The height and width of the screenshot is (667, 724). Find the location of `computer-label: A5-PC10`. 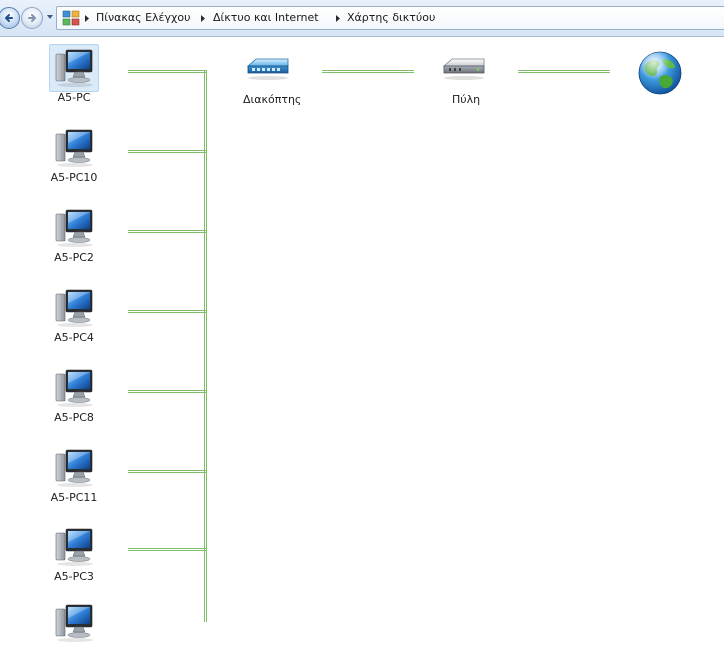

computer-label: A5-PC10 is located at coordinates (74, 177).